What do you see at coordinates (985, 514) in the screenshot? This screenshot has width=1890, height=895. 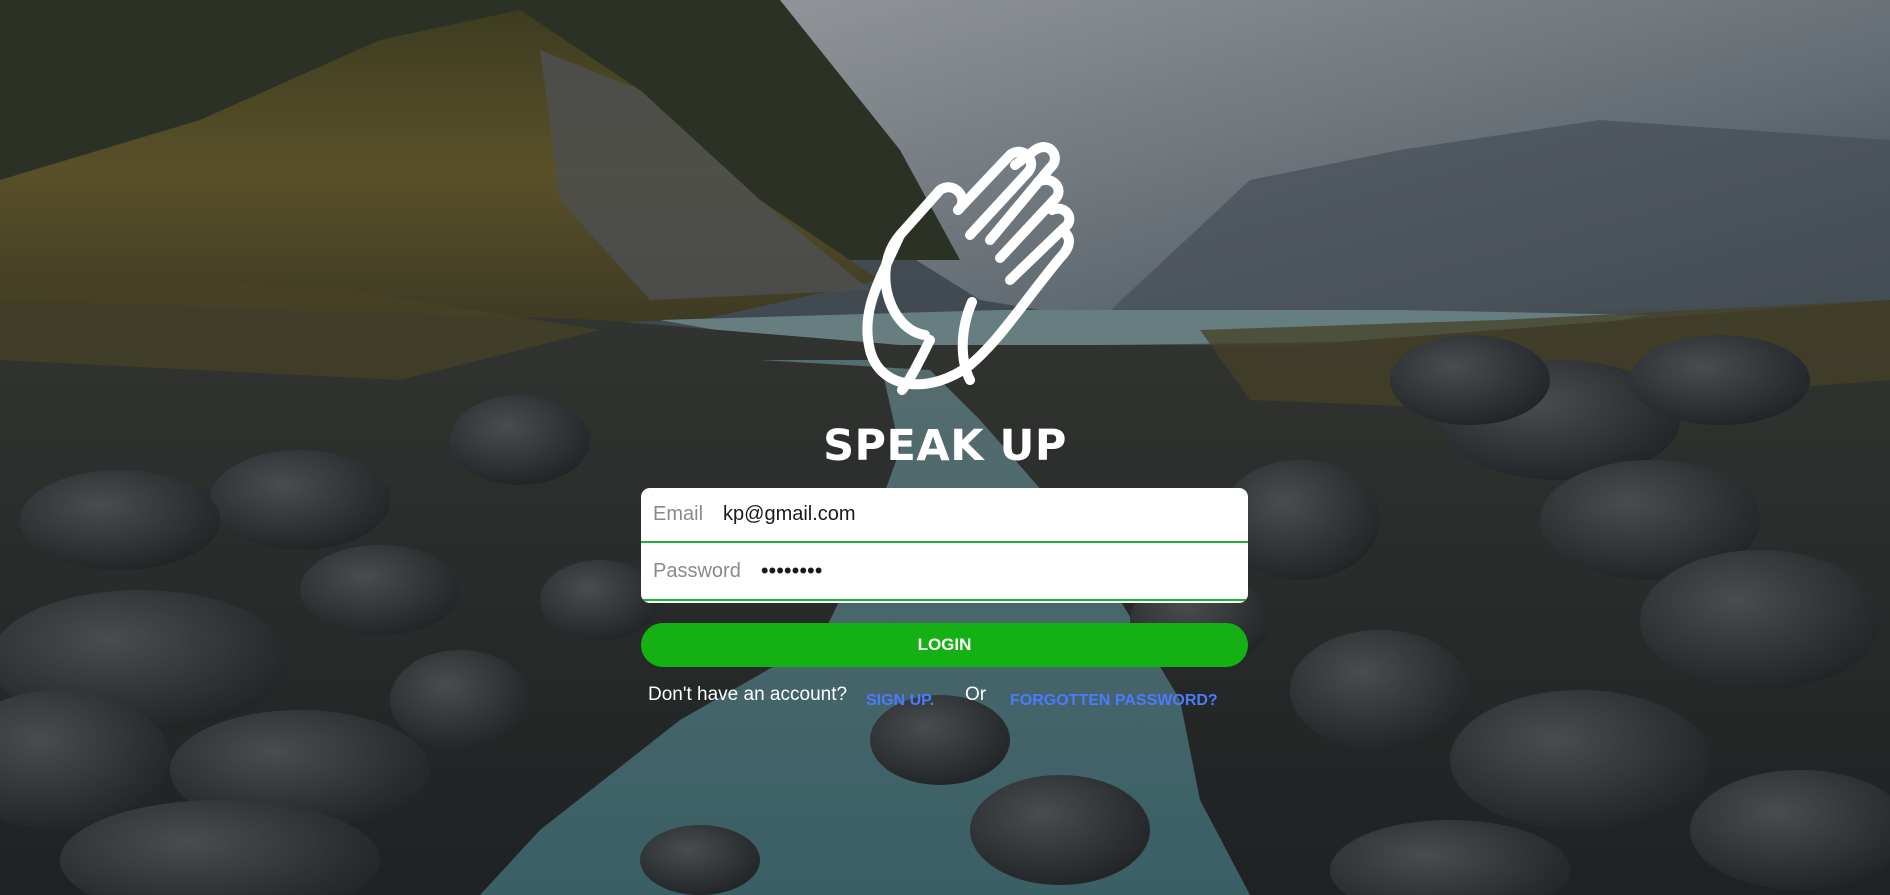 I see `email-input: kp@gmail.com` at bounding box center [985, 514].